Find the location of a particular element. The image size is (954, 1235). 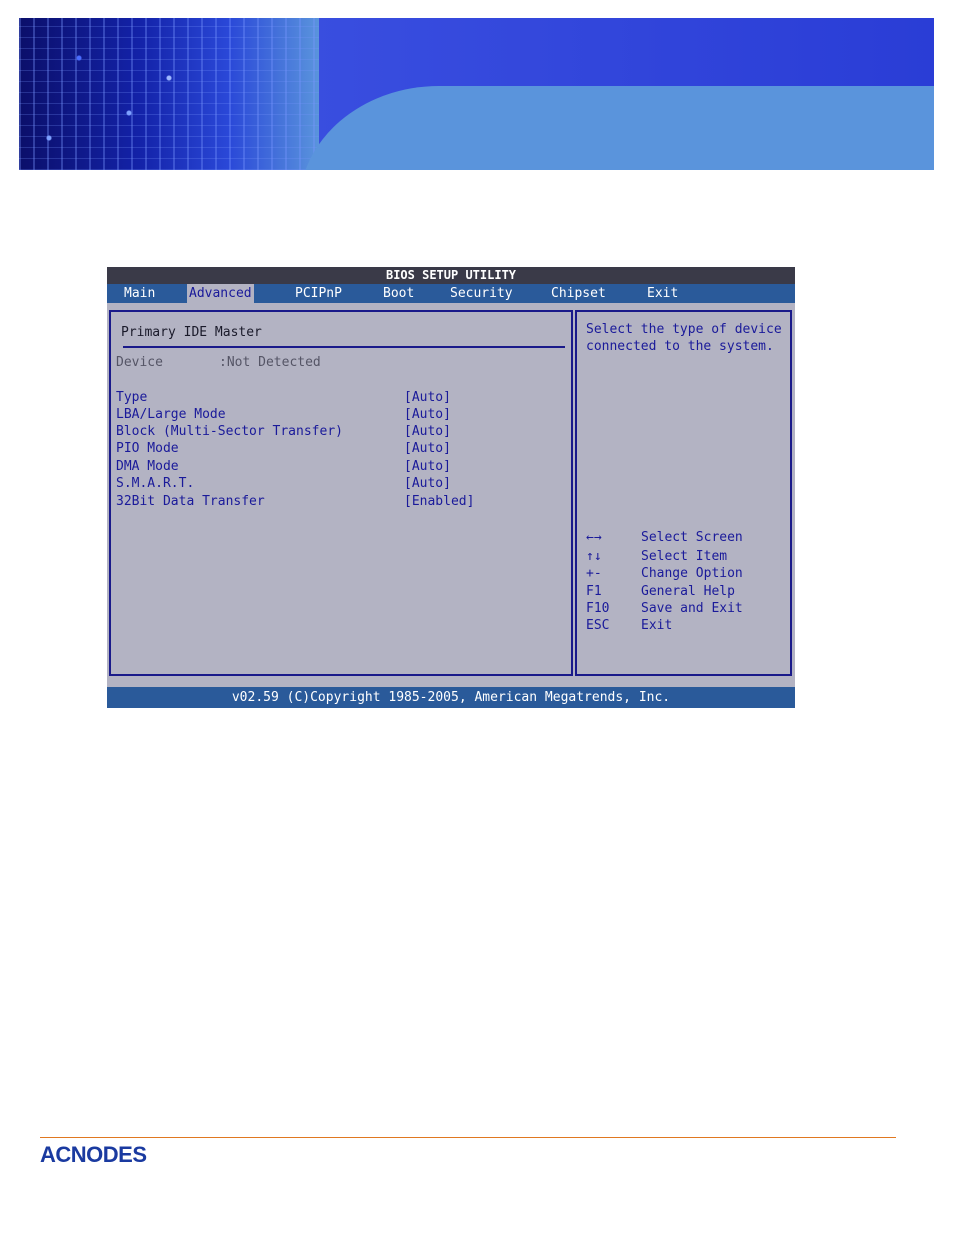

menu-security: Security is located at coordinates (481, 293).